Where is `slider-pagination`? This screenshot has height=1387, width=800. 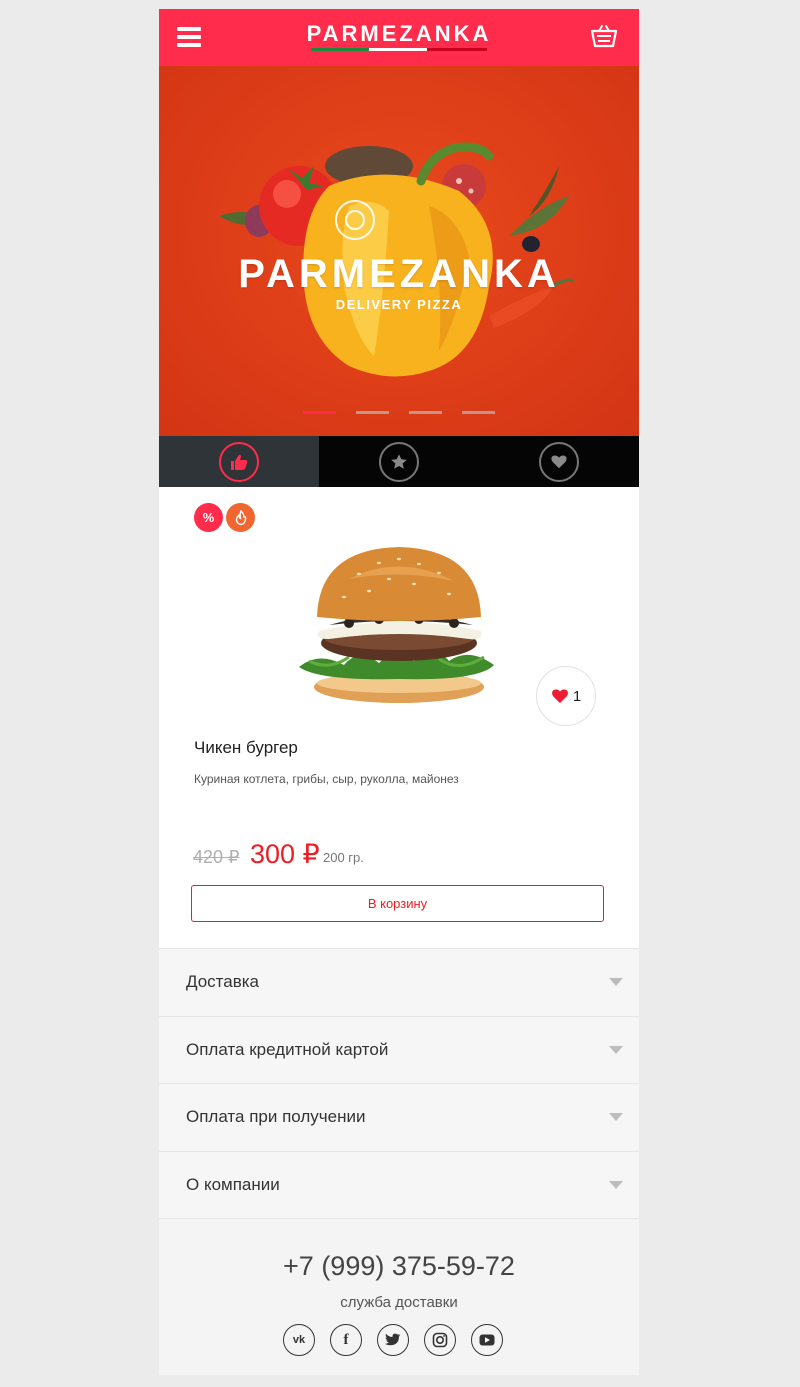 slider-pagination is located at coordinates (399, 412).